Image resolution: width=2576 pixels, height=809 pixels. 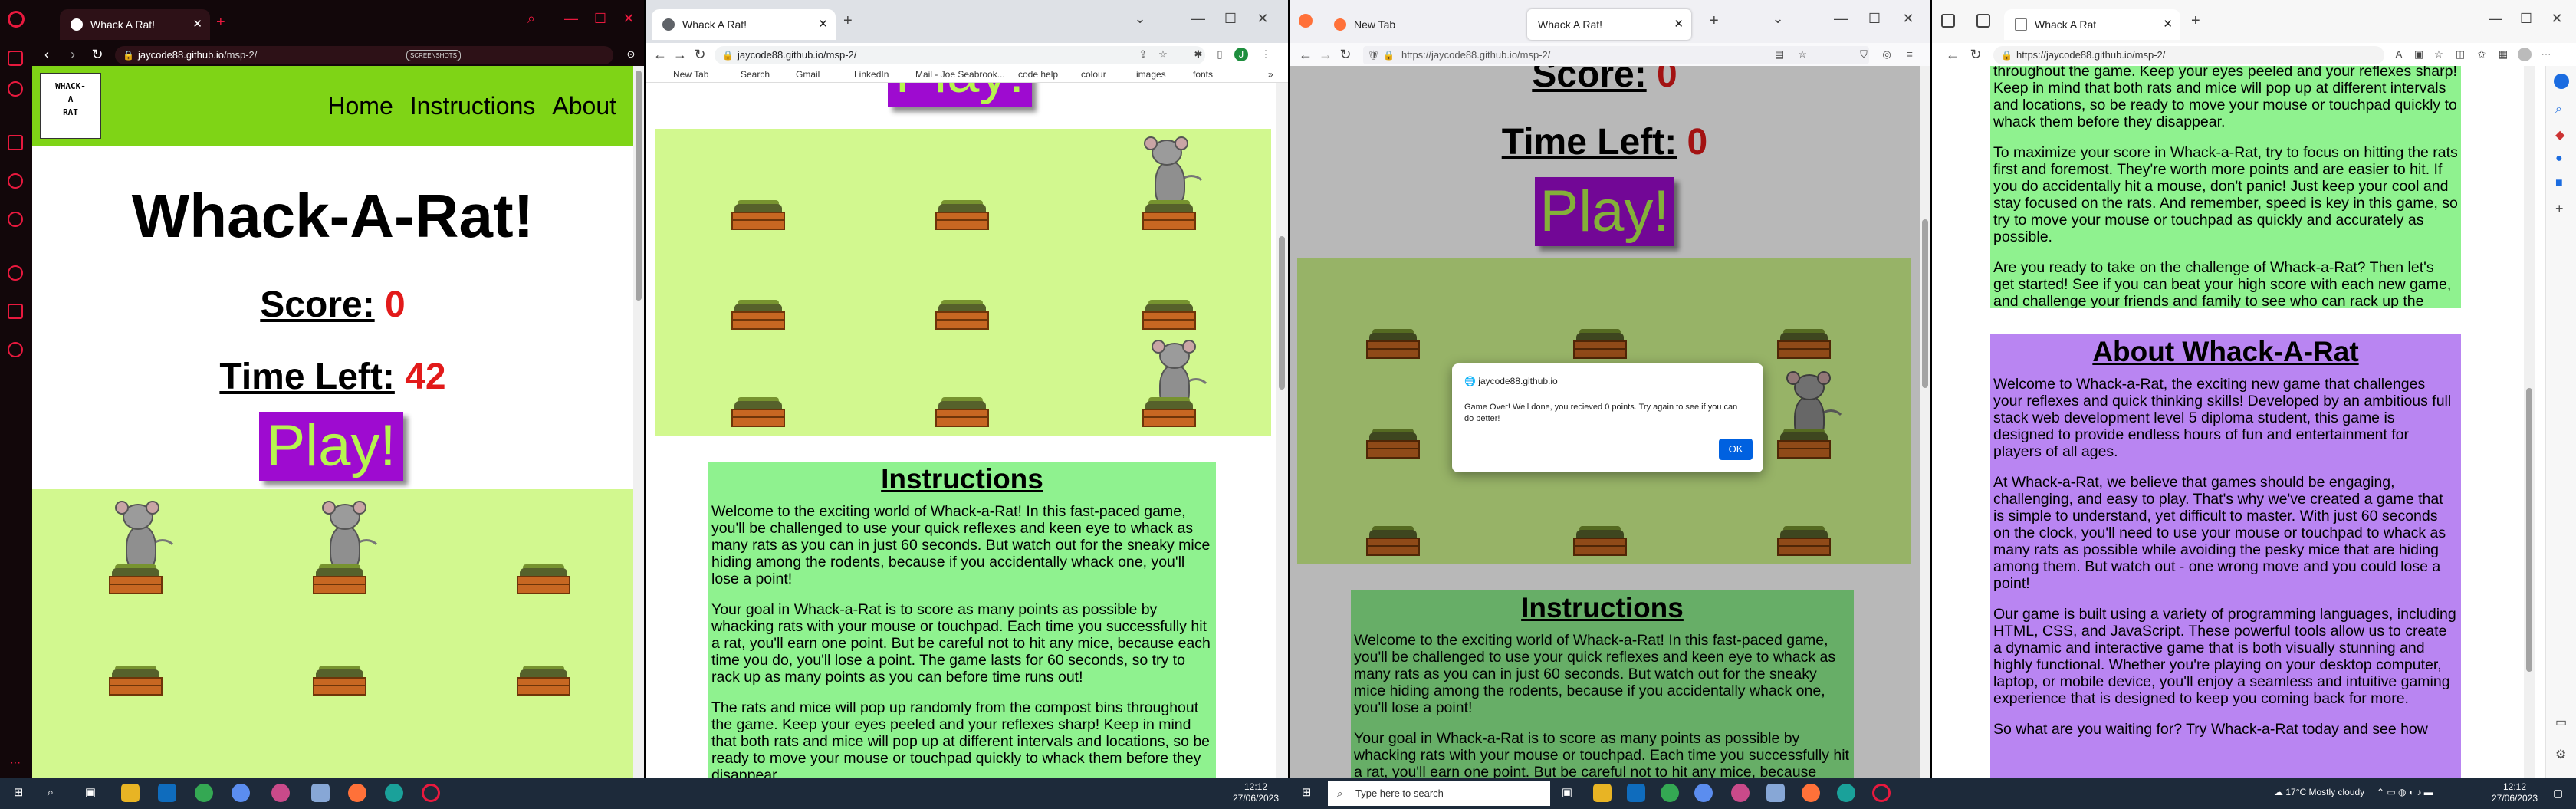 What do you see at coordinates (1439, 793) in the screenshot?
I see `taskbar-search-box: ⌕ Type here to search` at bounding box center [1439, 793].